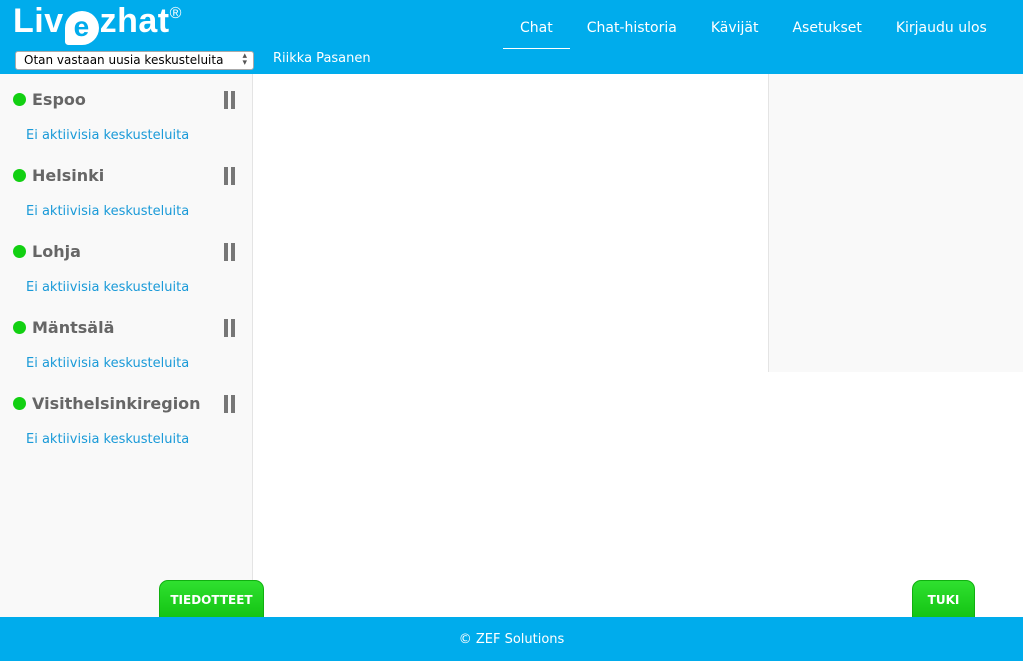 This screenshot has width=1023, height=663. I want to click on nav-chat-history: Chat-historia, so click(632, 34).